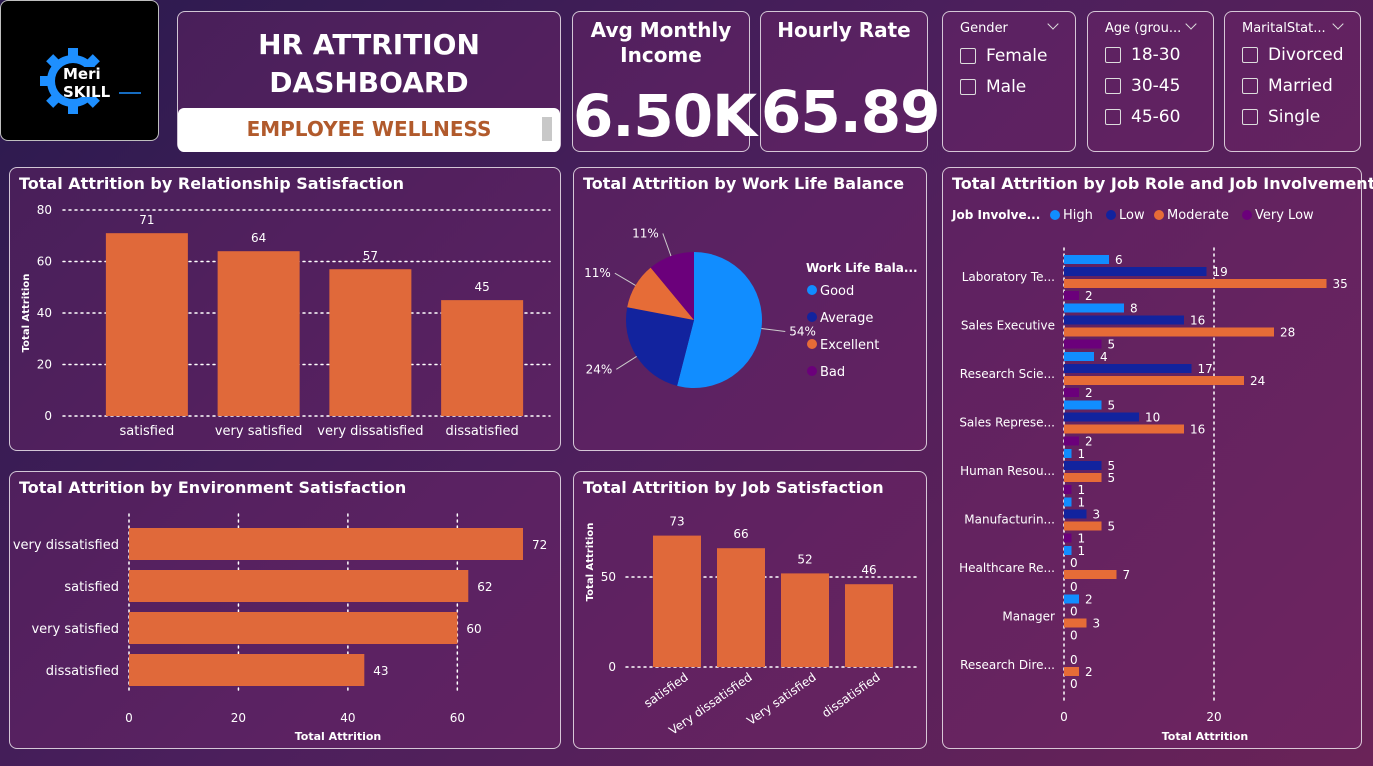  What do you see at coordinates (1293, 55) in the screenshot?
I see `slicer-option-divorced: Divorced` at bounding box center [1293, 55].